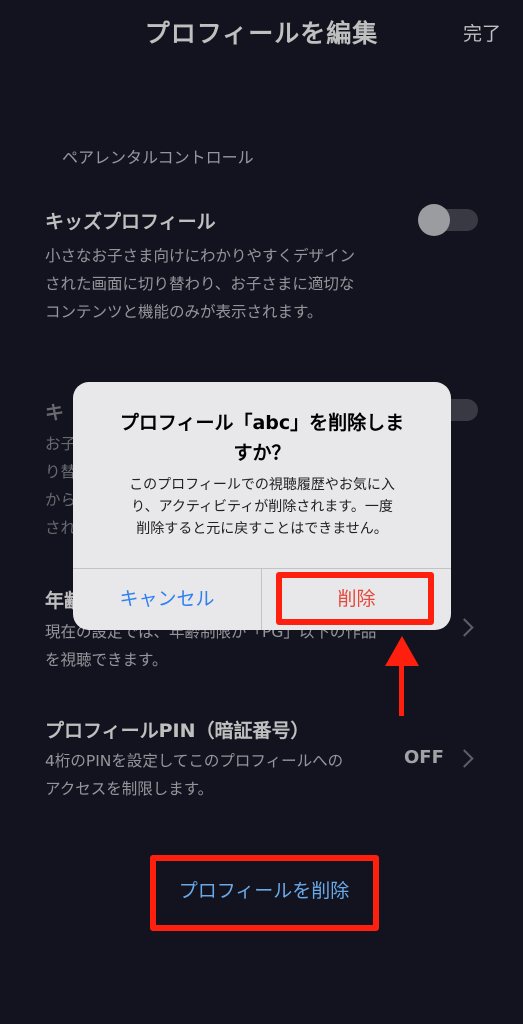 The width and height of the screenshot is (523, 1024). Describe the element at coordinates (262, 453) in the screenshot. I see `dialog-title-line: すか？` at that location.